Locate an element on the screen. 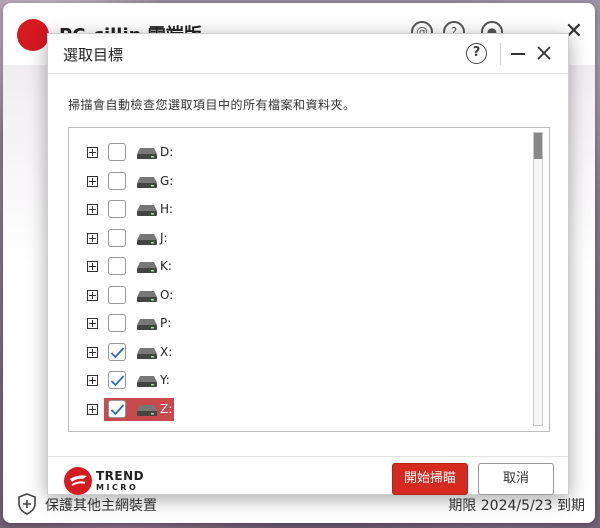 The image size is (600, 528). drive-label: P: is located at coordinates (166, 323).